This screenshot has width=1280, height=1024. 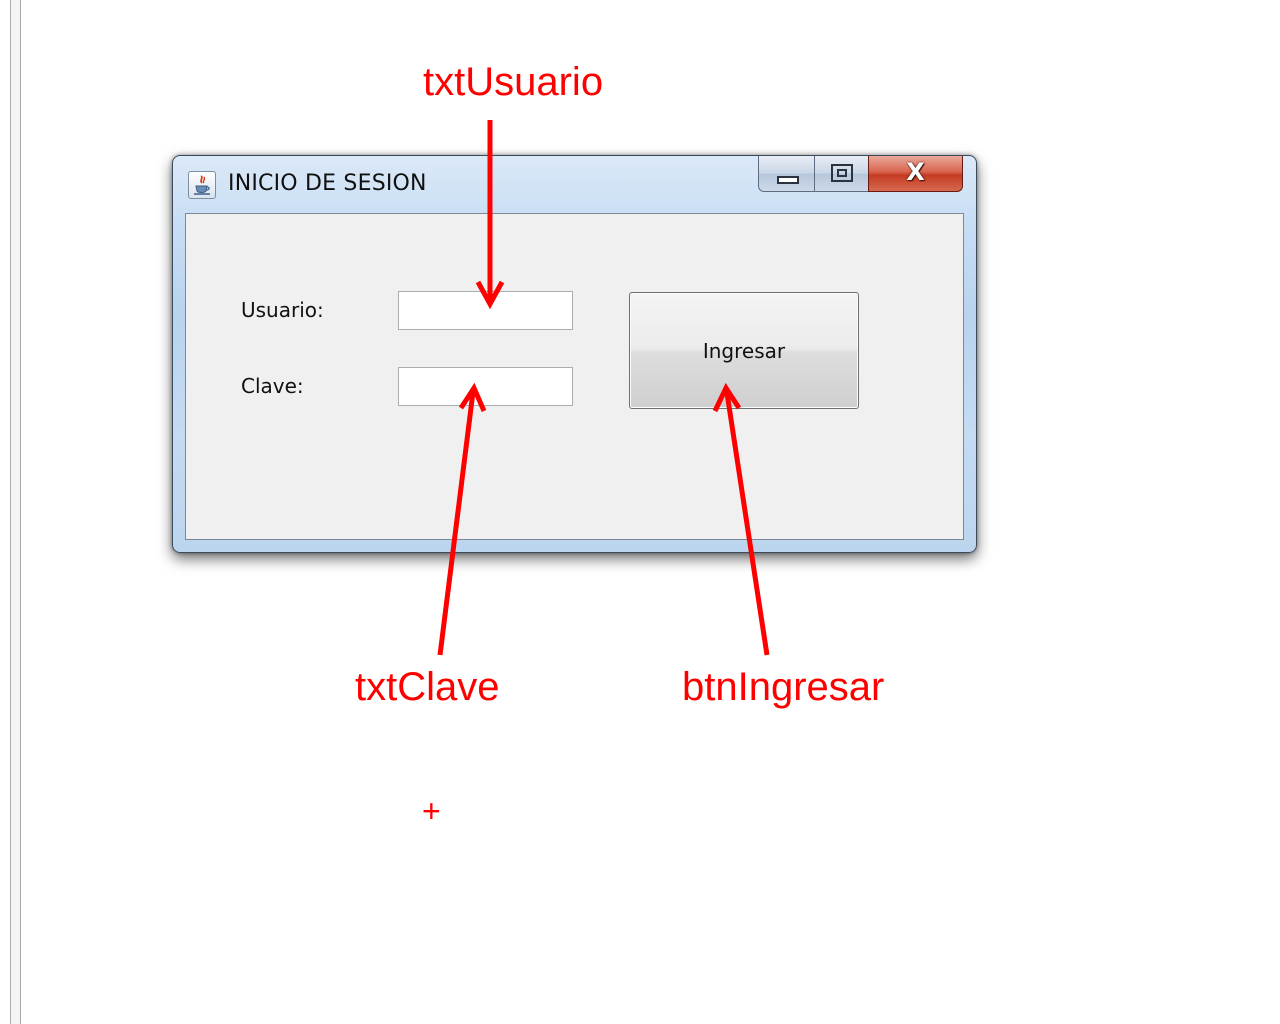 I want to click on close-icon: X, so click(x=915, y=172).